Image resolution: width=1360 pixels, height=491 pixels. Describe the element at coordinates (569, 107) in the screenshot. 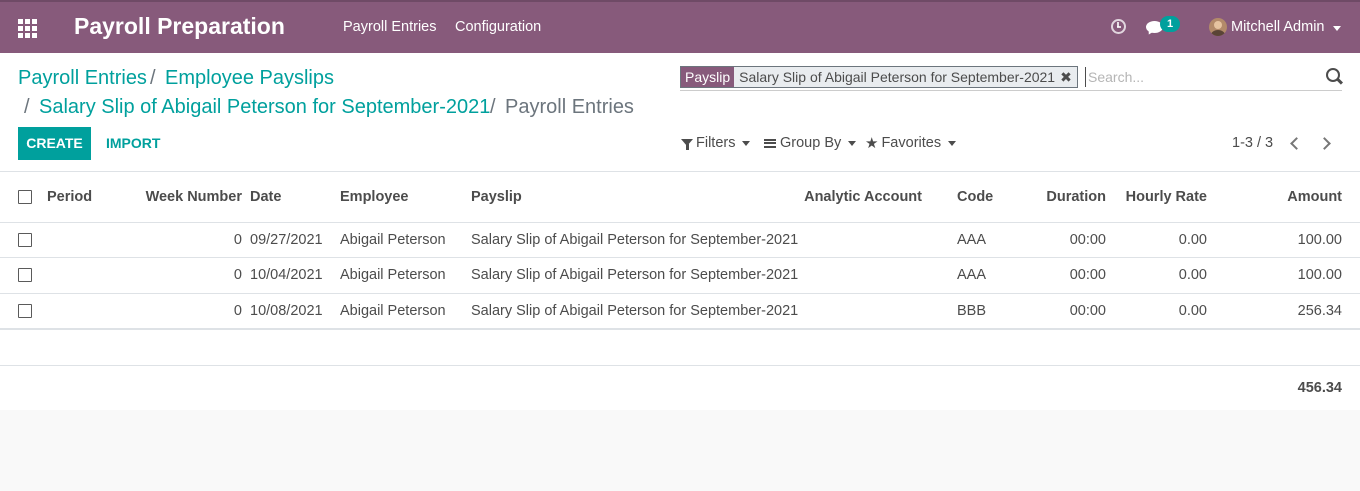

I see `breadcrumb-current: Payroll Entries` at that location.